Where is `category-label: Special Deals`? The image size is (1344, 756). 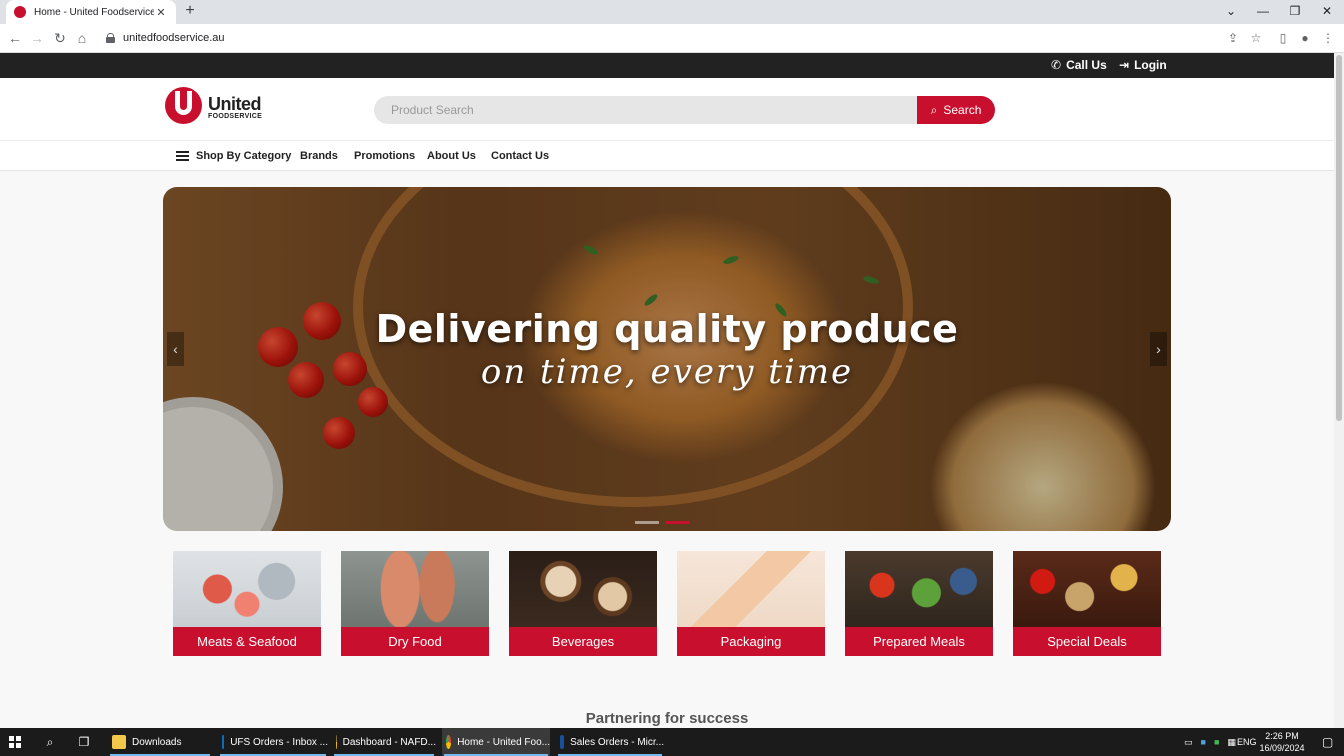 category-label: Special Deals is located at coordinates (1087, 641).